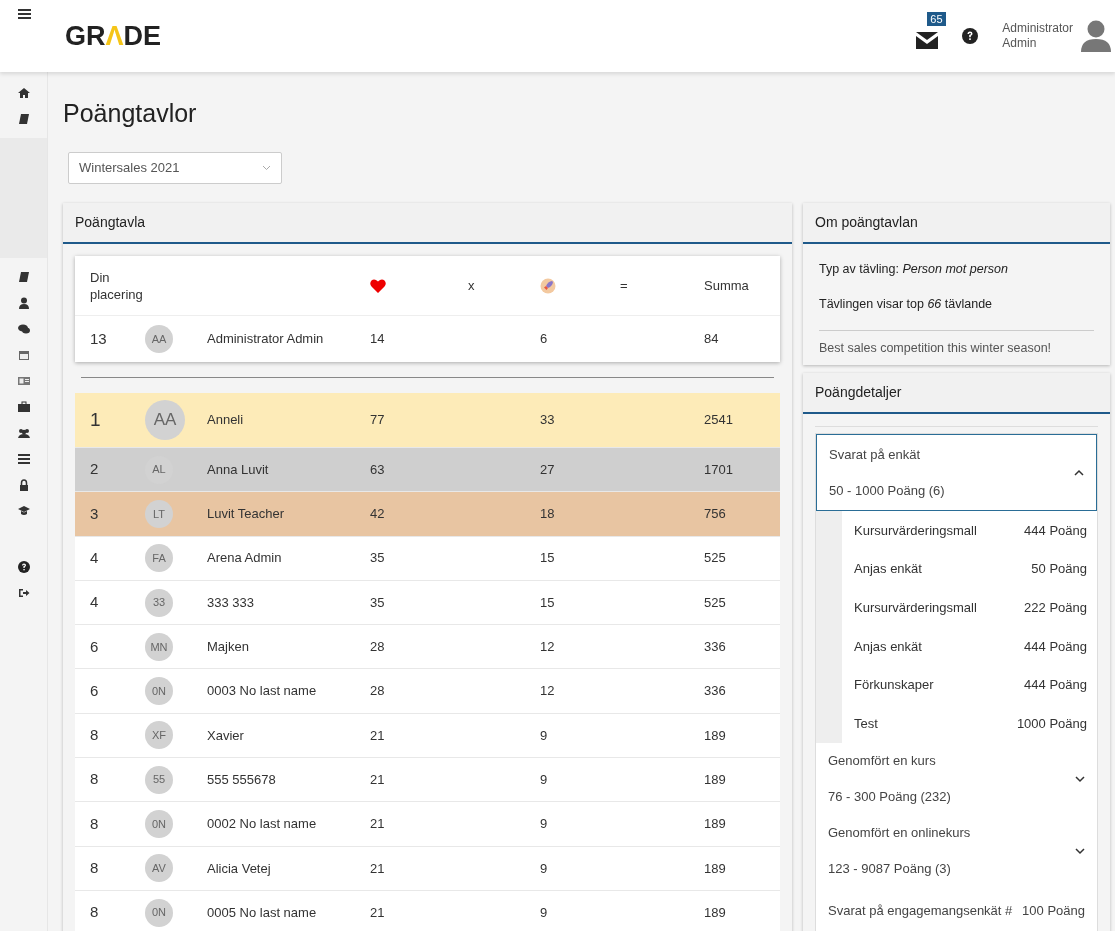 The width and height of the screenshot is (1115, 931). What do you see at coordinates (914, 269) in the screenshot?
I see `info-text: Typ av tävling: Person mot person` at bounding box center [914, 269].